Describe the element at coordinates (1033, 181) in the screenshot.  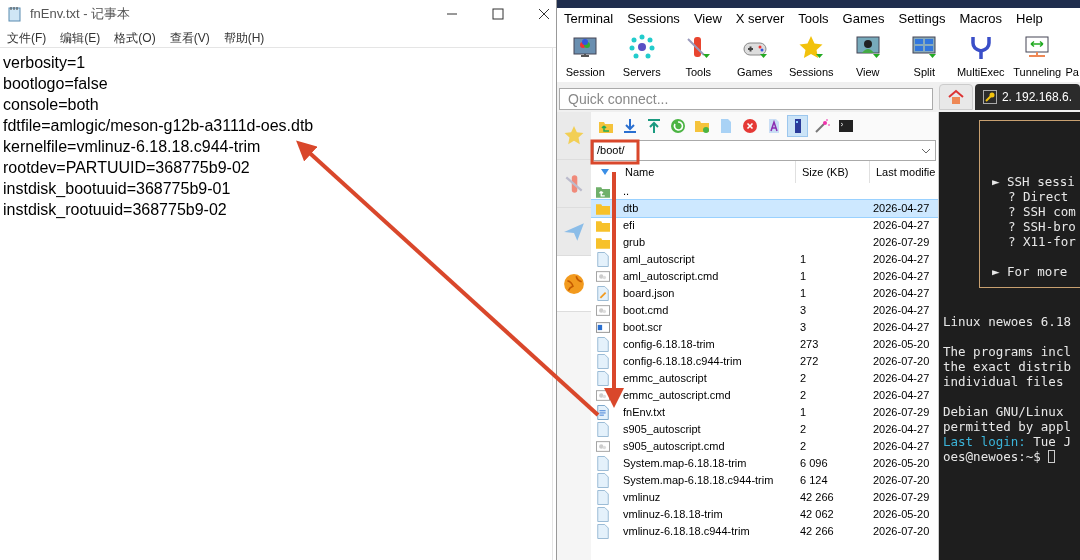
I see `terminal-line: ► SSH sessi` at that location.